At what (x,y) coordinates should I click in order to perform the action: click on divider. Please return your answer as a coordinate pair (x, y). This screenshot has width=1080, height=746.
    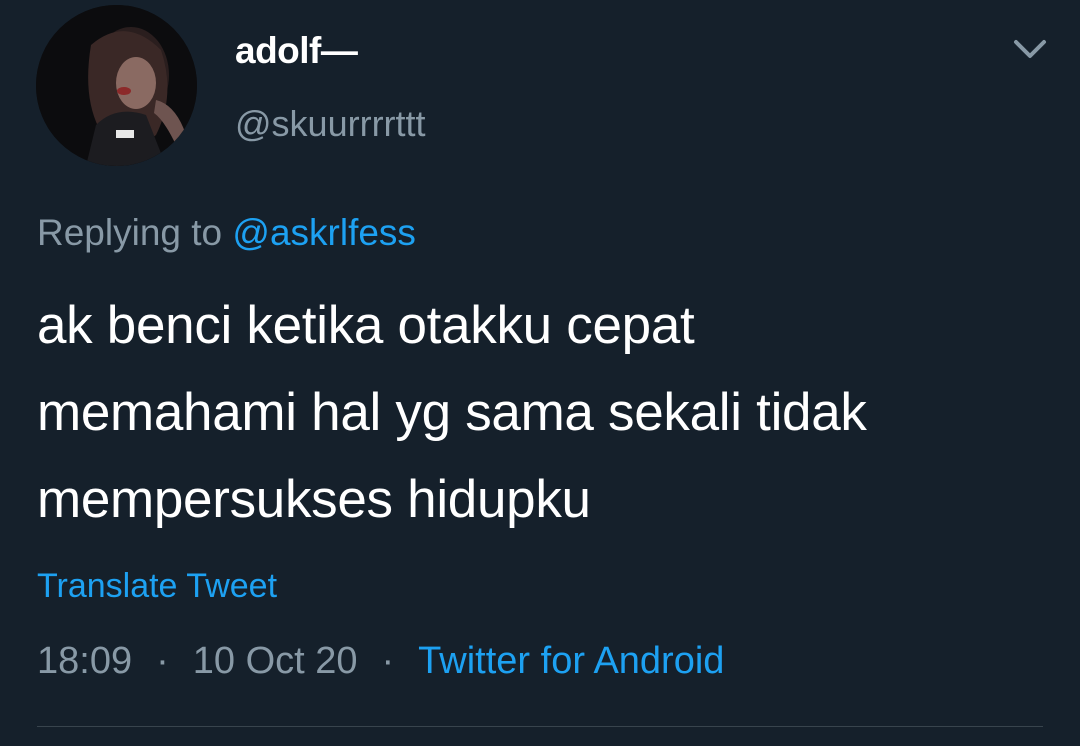
    Looking at the image, I should click on (540, 726).